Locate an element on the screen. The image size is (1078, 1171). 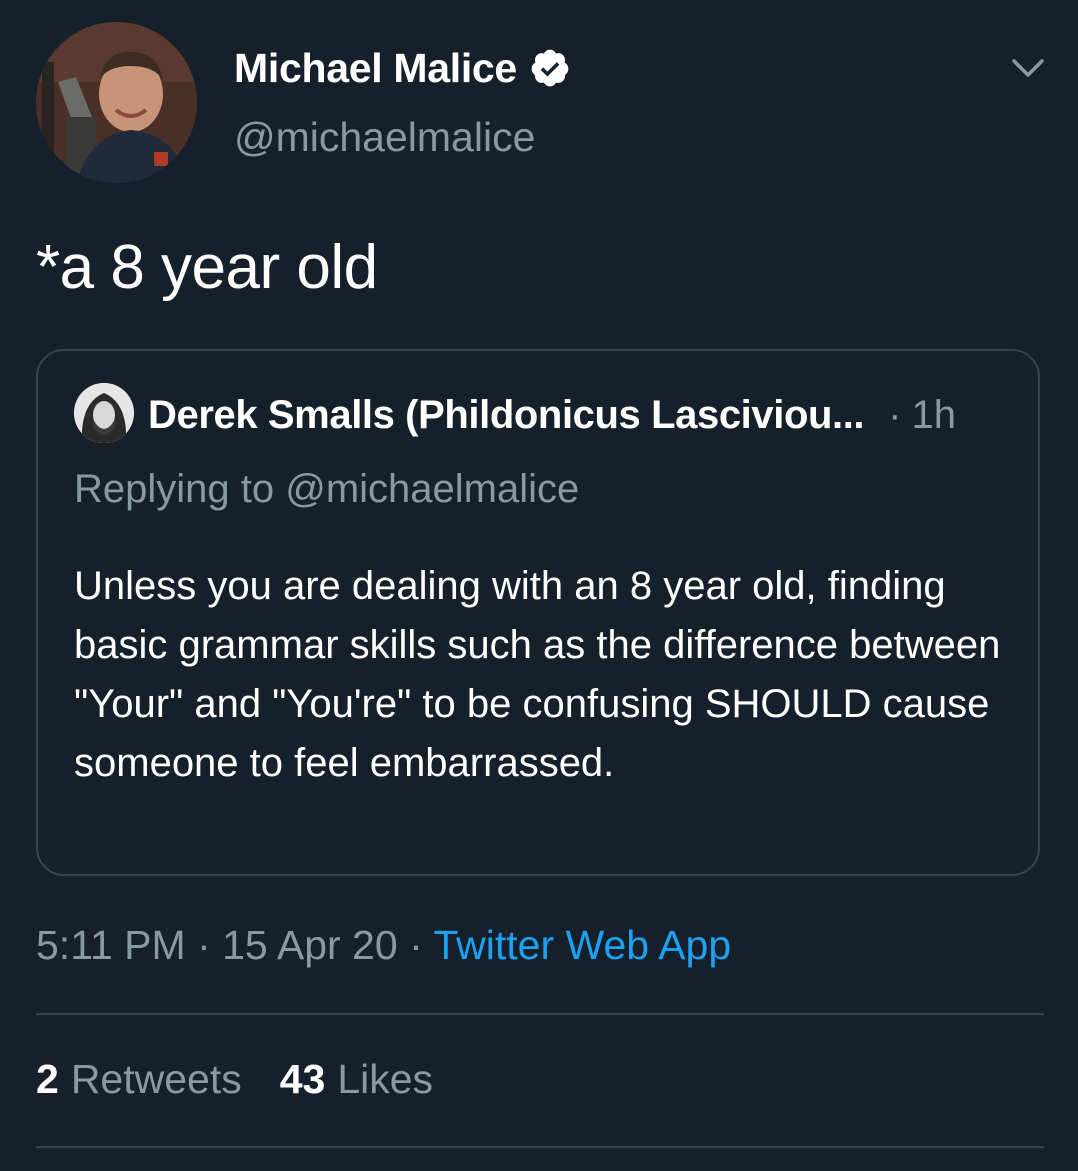
author-avatar is located at coordinates (116, 102).